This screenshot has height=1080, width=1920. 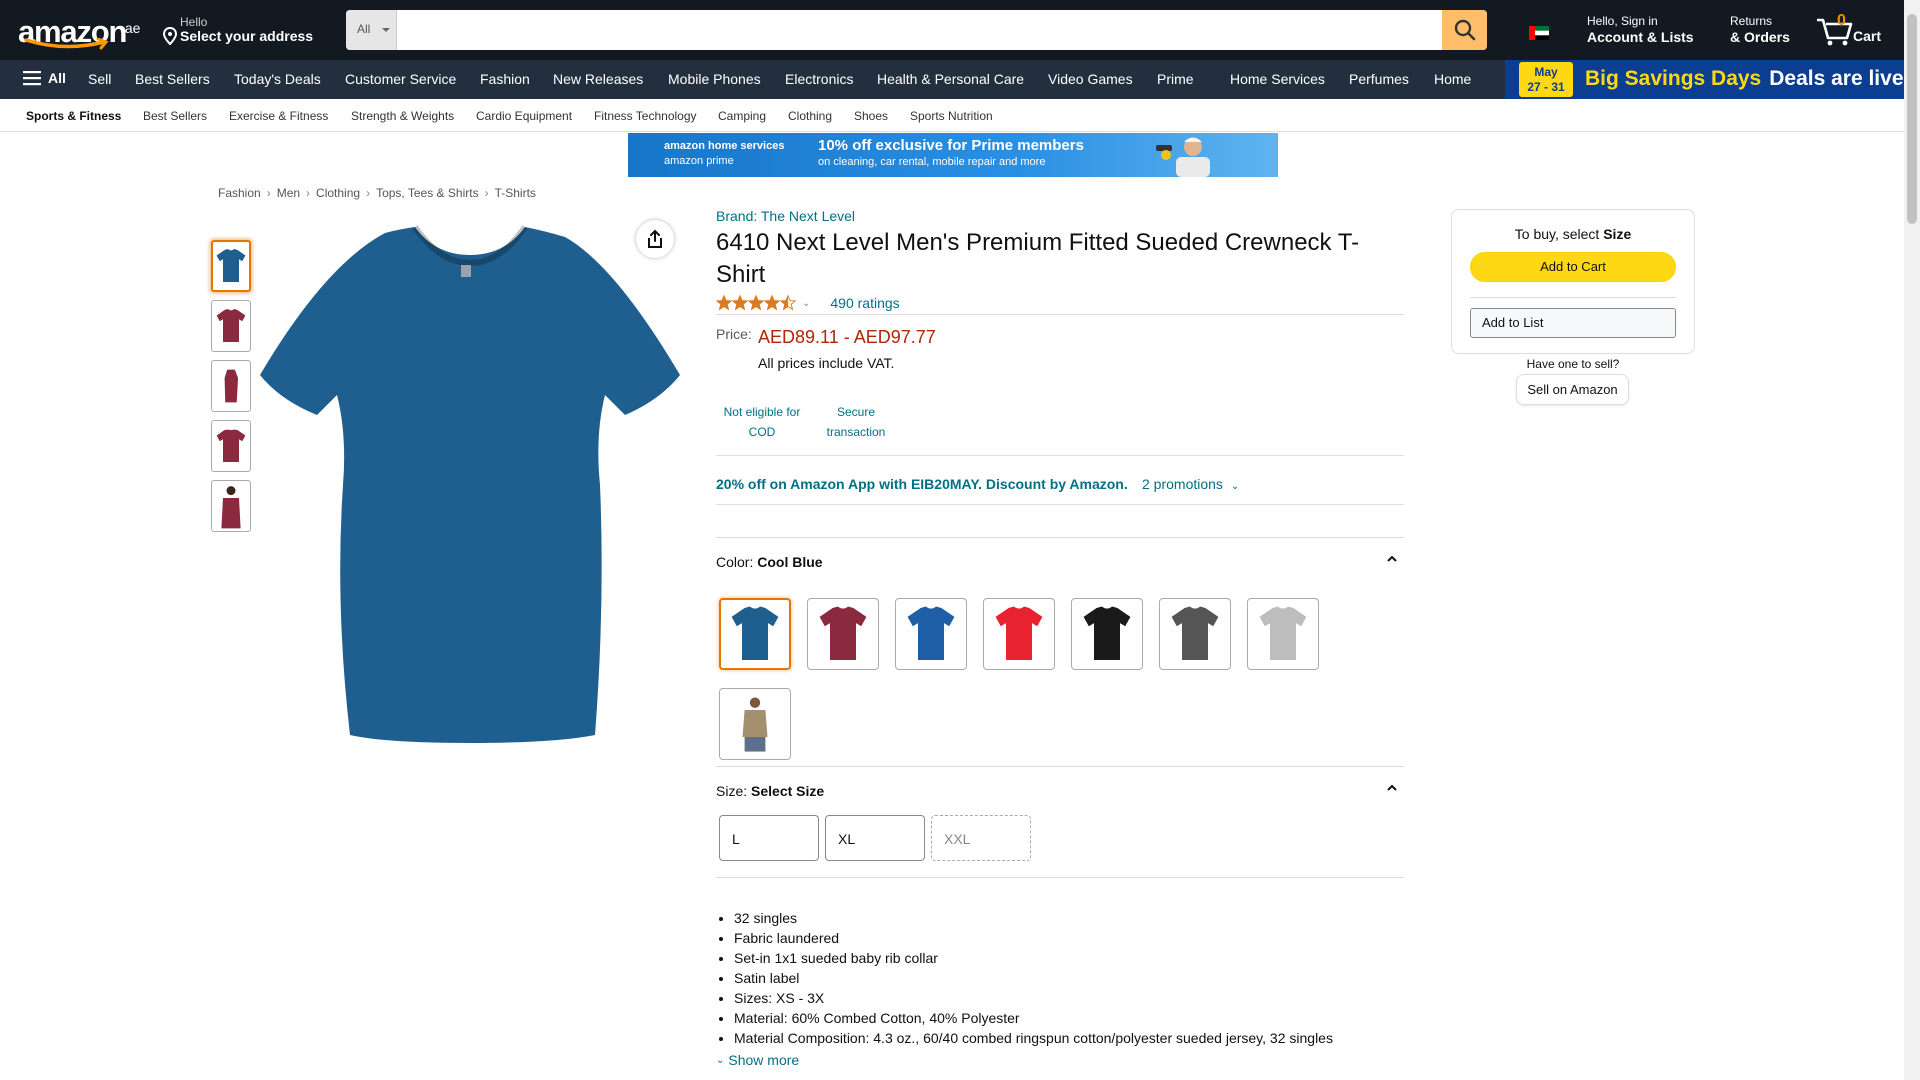 I want to click on technician-illustration, so click(x=1183, y=157).